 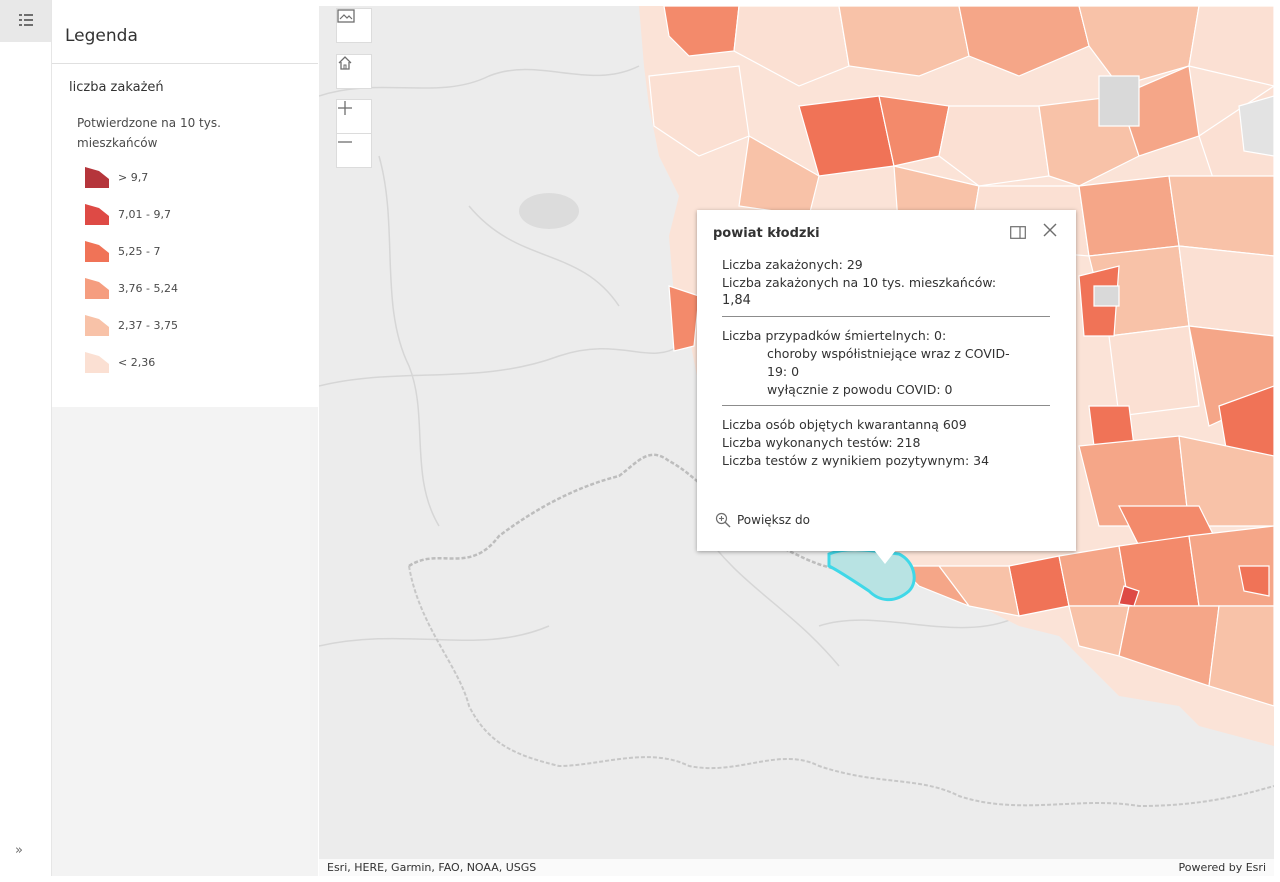 What do you see at coordinates (139, 251) in the screenshot?
I see `legend-class-label: 5,25 - 7` at bounding box center [139, 251].